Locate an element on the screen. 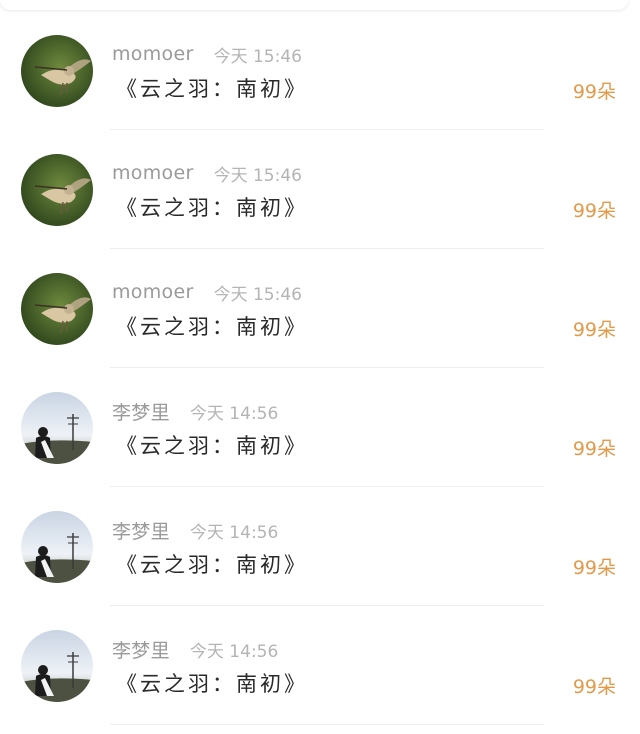 The width and height of the screenshot is (640, 734). divider is located at coordinates (327, 724).